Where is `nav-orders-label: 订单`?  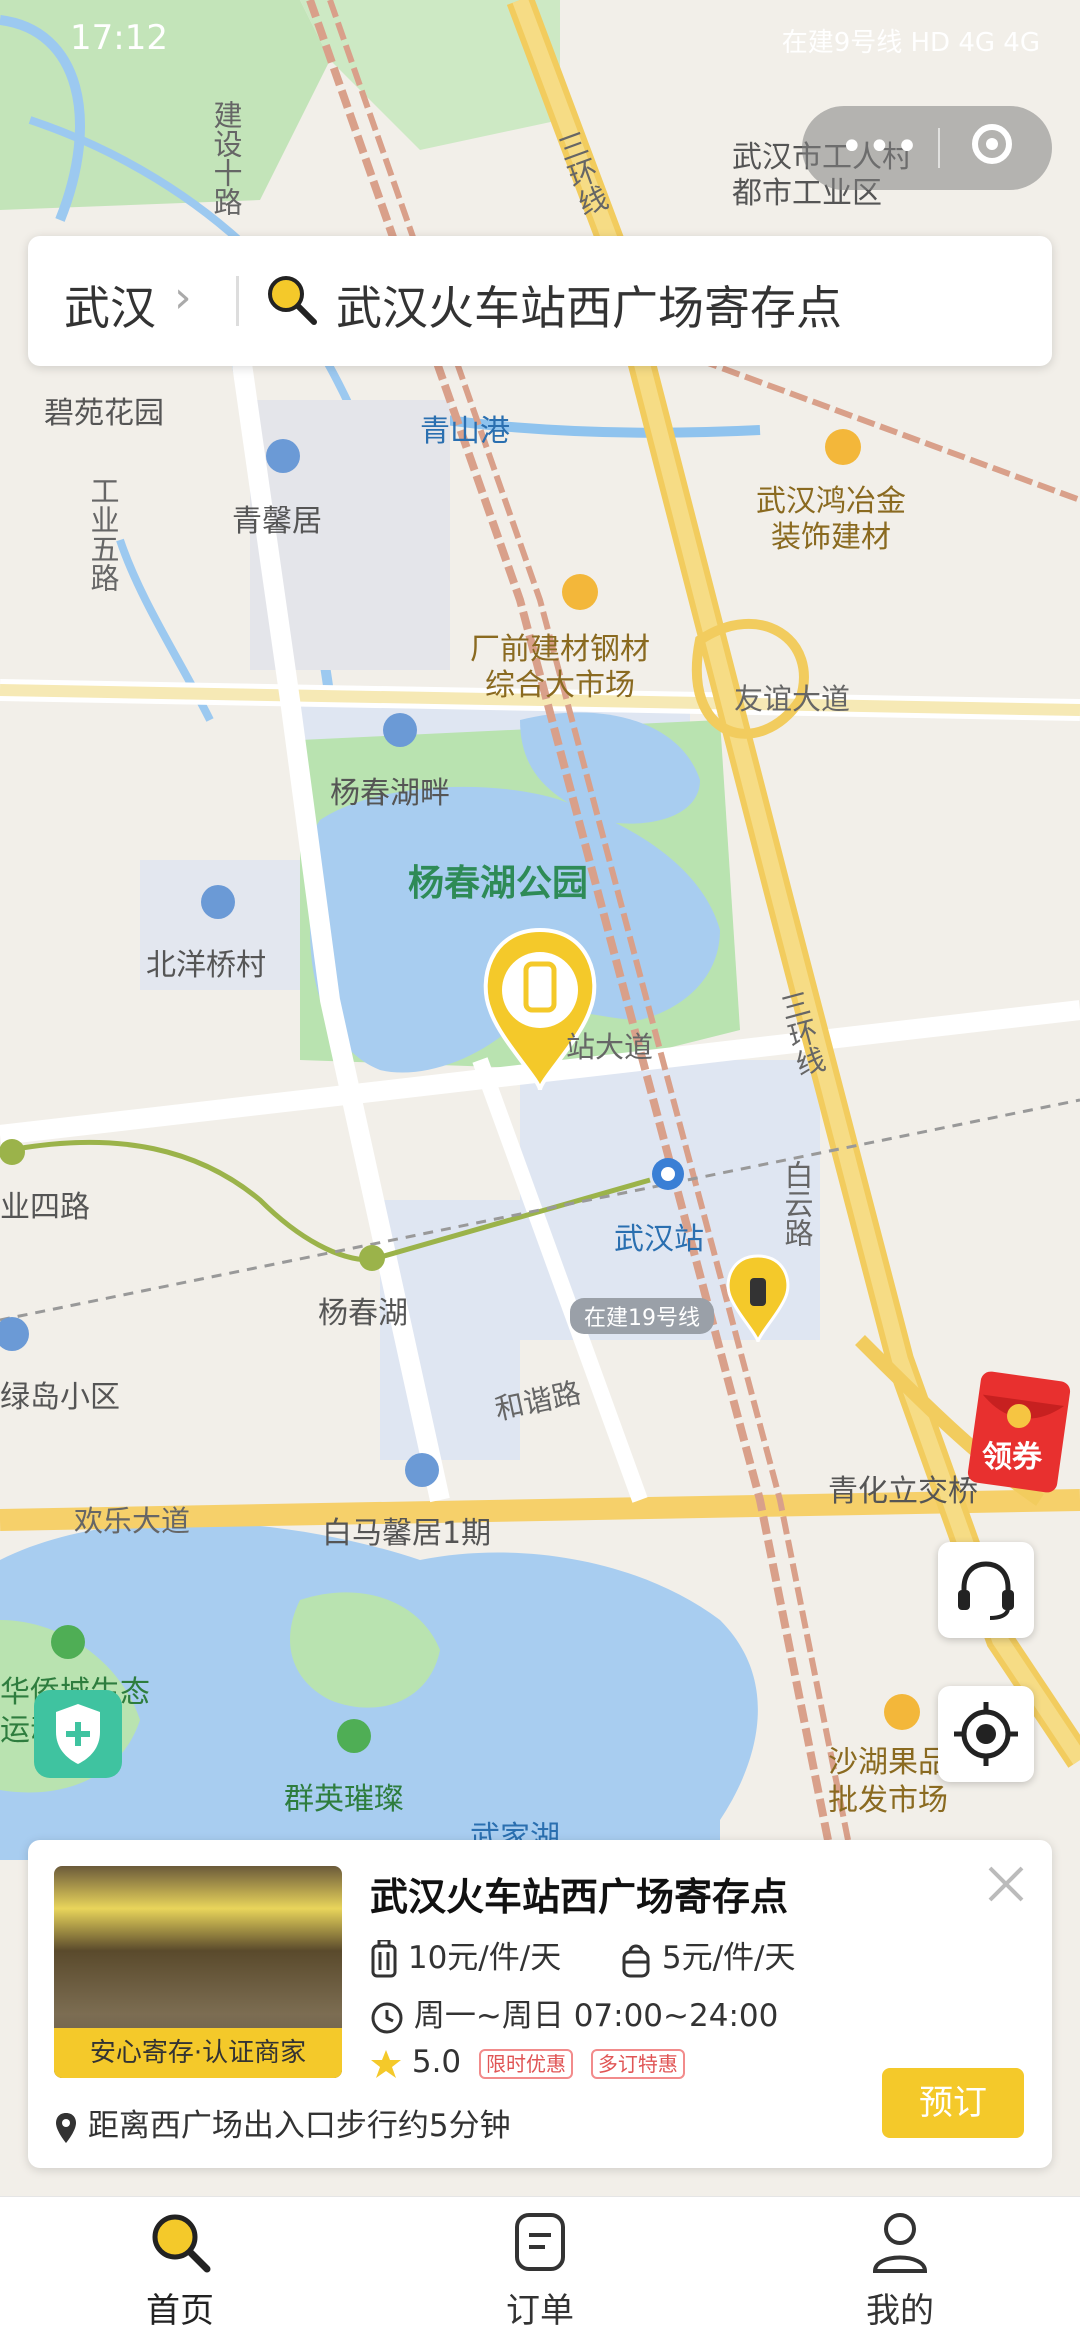
nav-orders-label: 订单 is located at coordinates (540, 2311).